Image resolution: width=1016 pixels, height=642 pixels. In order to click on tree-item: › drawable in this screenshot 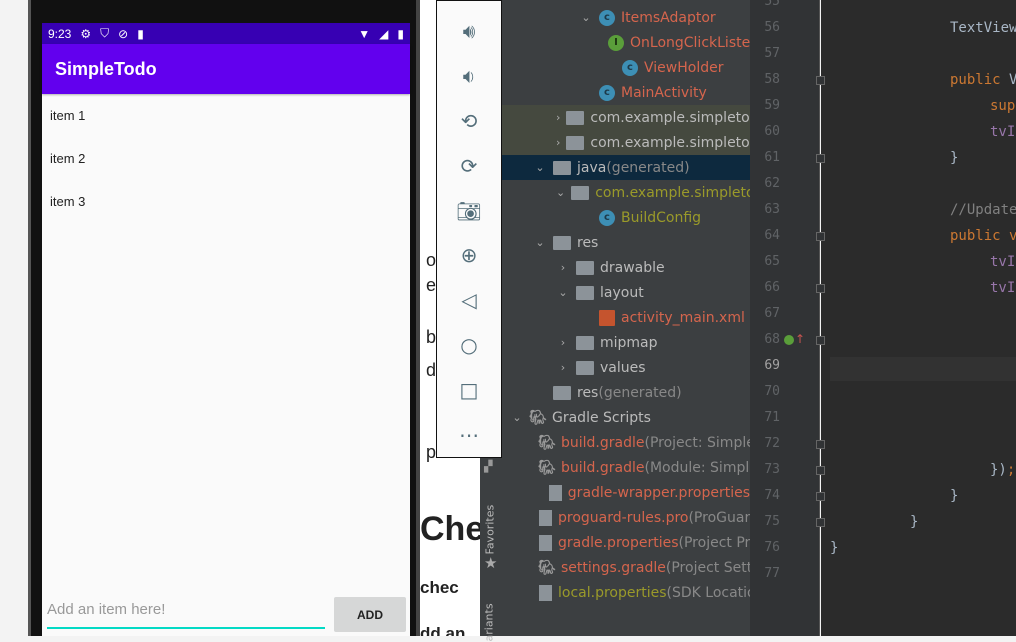, I will do `click(626, 267)`.